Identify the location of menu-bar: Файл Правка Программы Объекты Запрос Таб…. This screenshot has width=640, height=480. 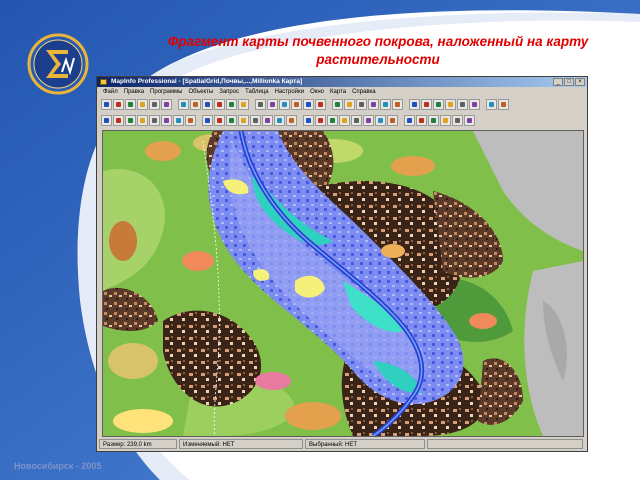
(342, 92).